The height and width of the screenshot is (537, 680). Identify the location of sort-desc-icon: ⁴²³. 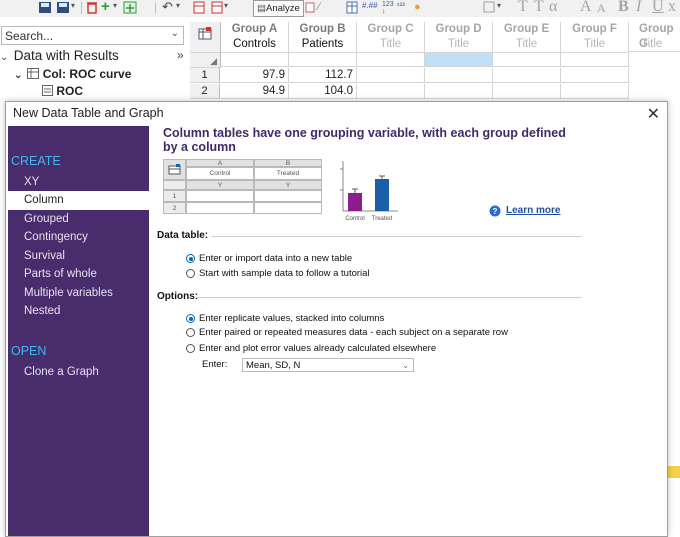
(400, 7).